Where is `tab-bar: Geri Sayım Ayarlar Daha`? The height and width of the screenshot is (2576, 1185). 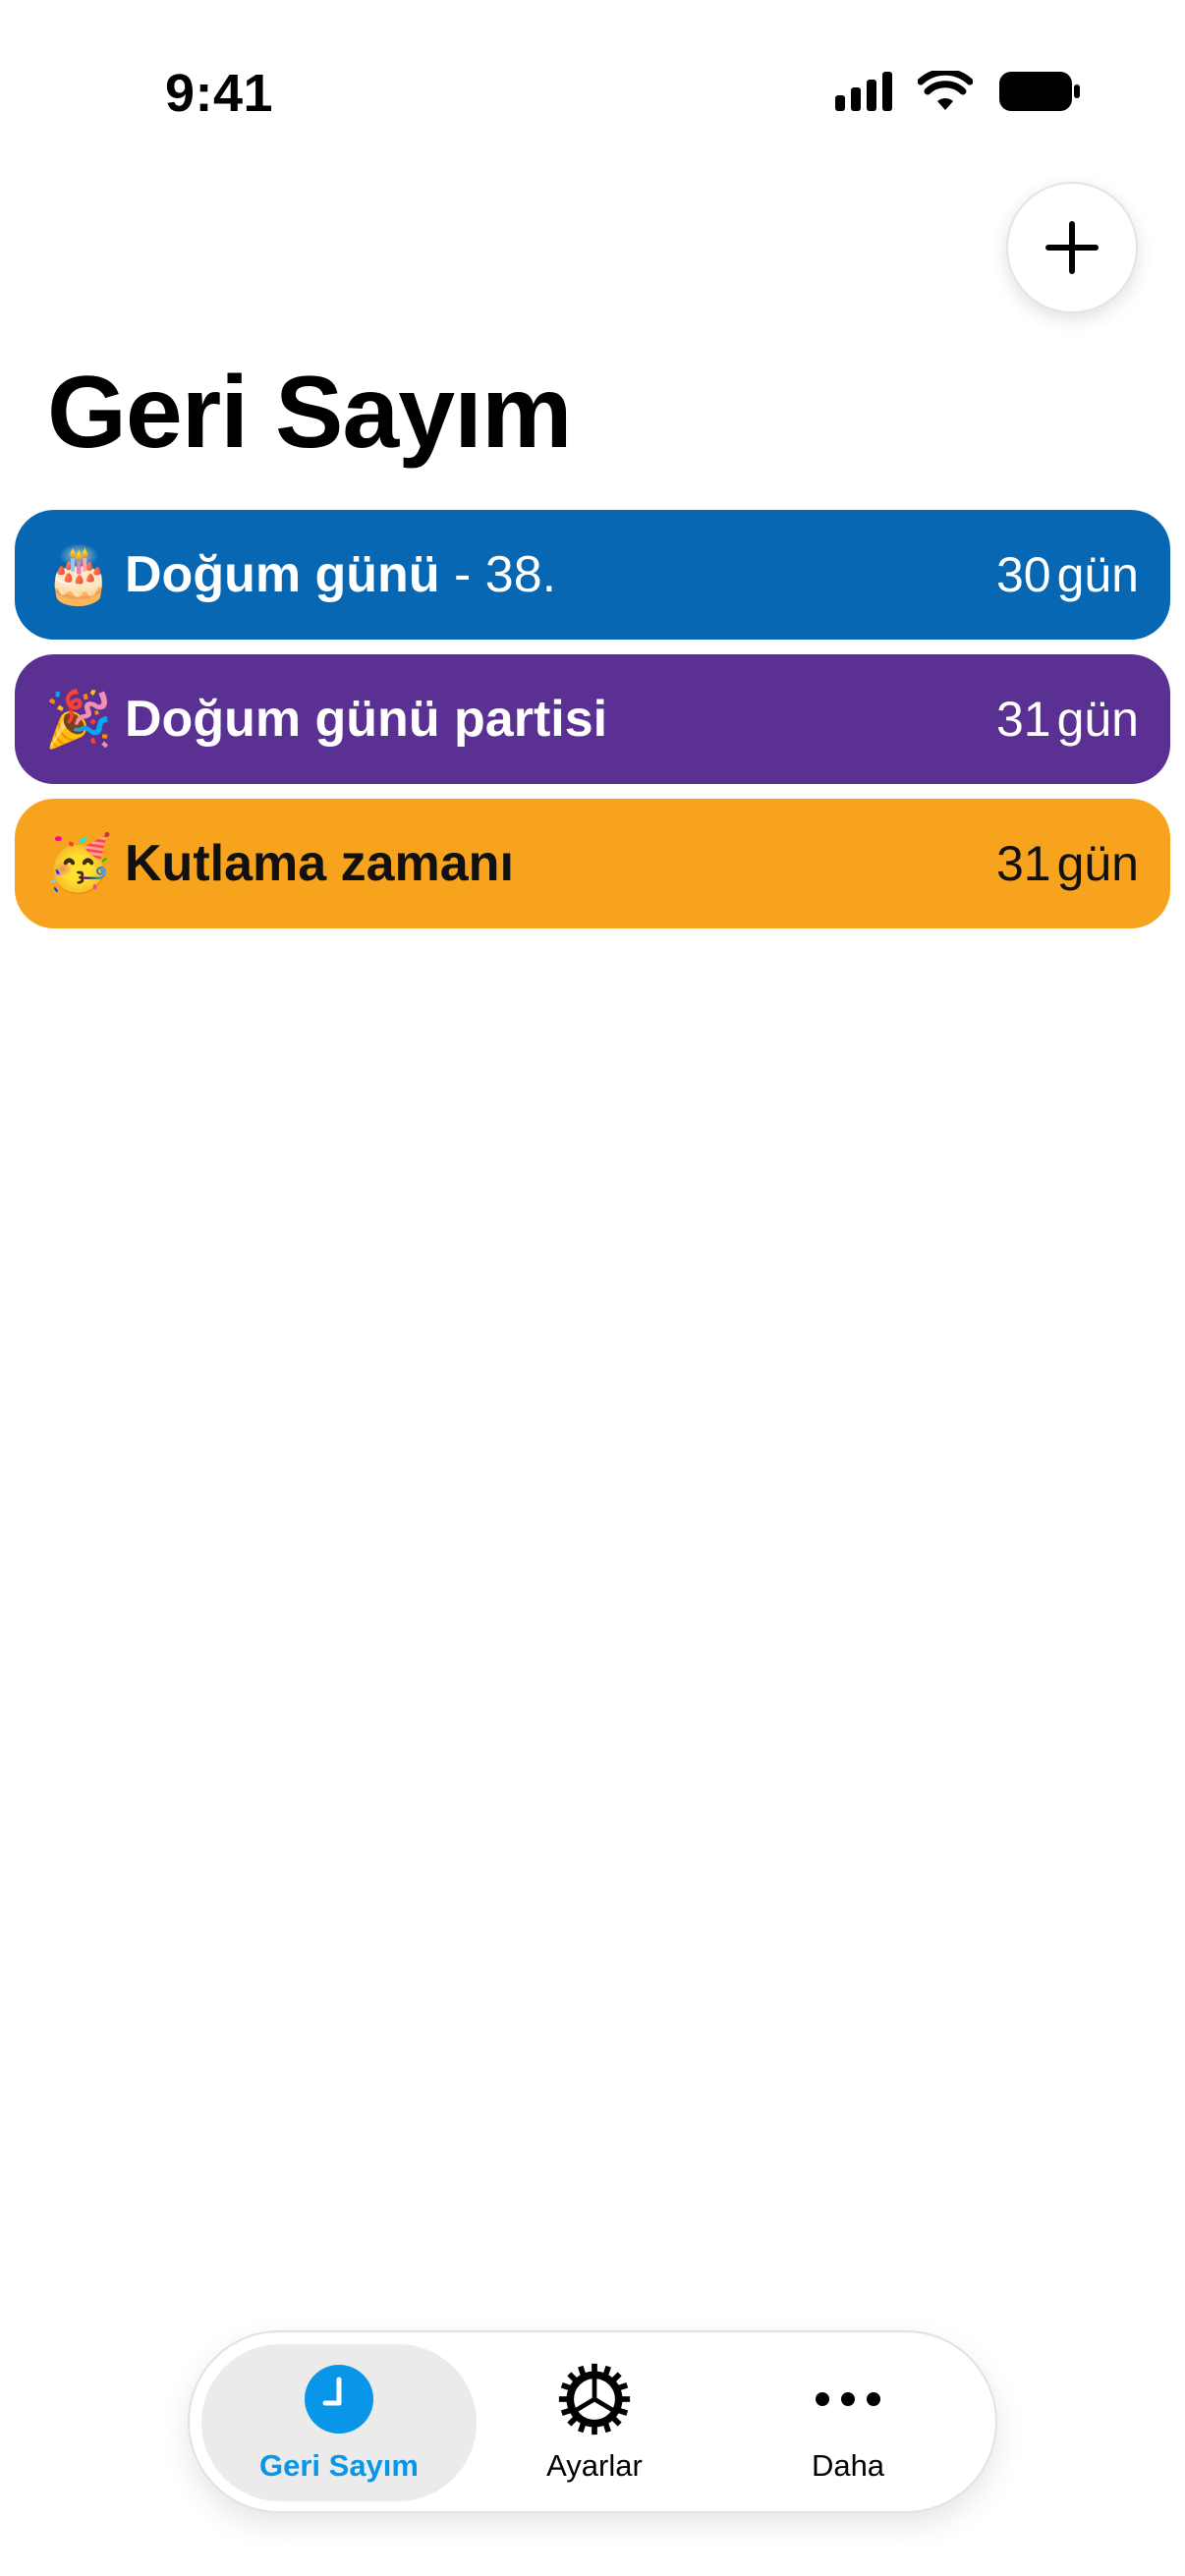
tab-bar: Geri Sayım Ayarlar Daha is located at coordinates (592, 2421).